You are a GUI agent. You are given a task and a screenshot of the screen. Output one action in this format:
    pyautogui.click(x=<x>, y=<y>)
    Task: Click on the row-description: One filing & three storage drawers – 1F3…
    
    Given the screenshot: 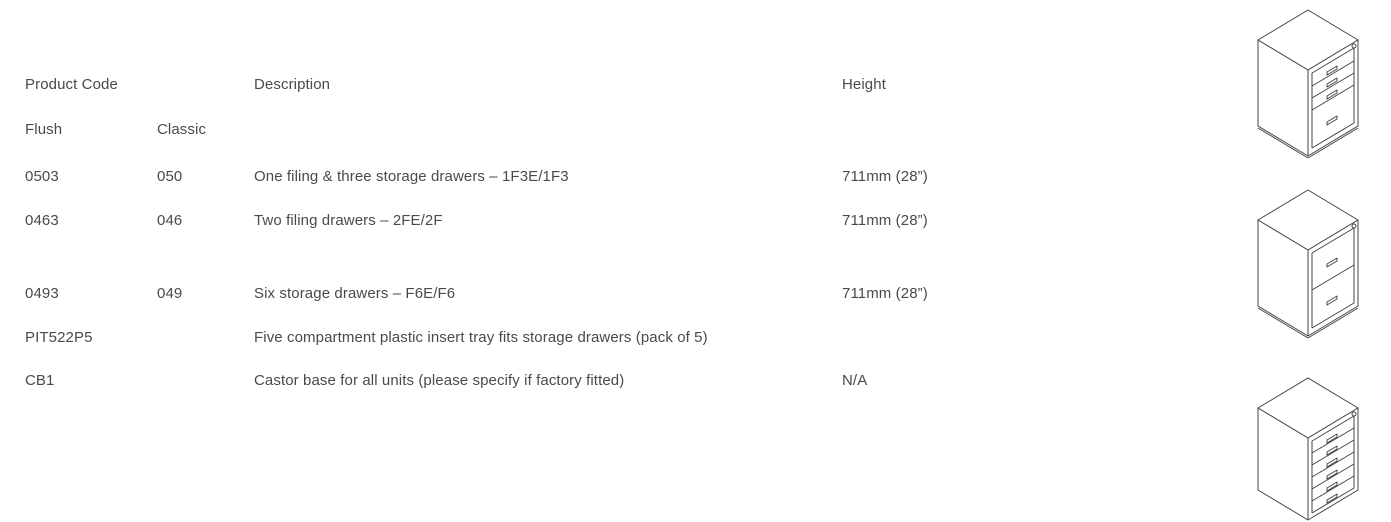 What is the action you would take?
    pyautogui.click(x=411, y=176)
    